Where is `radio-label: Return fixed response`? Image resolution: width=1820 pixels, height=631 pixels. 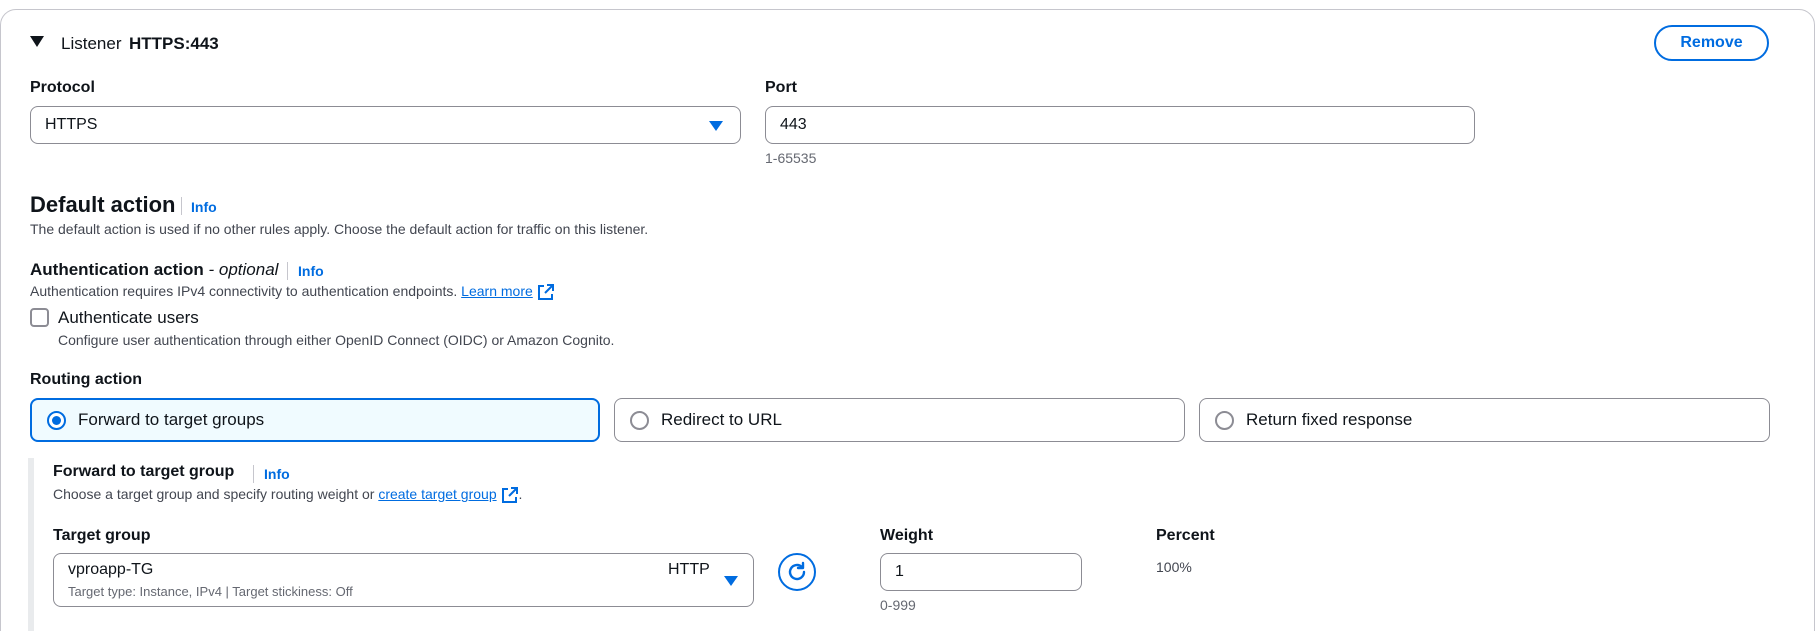
radio-label: Return fixed response is located at coordinates (1329, 419).